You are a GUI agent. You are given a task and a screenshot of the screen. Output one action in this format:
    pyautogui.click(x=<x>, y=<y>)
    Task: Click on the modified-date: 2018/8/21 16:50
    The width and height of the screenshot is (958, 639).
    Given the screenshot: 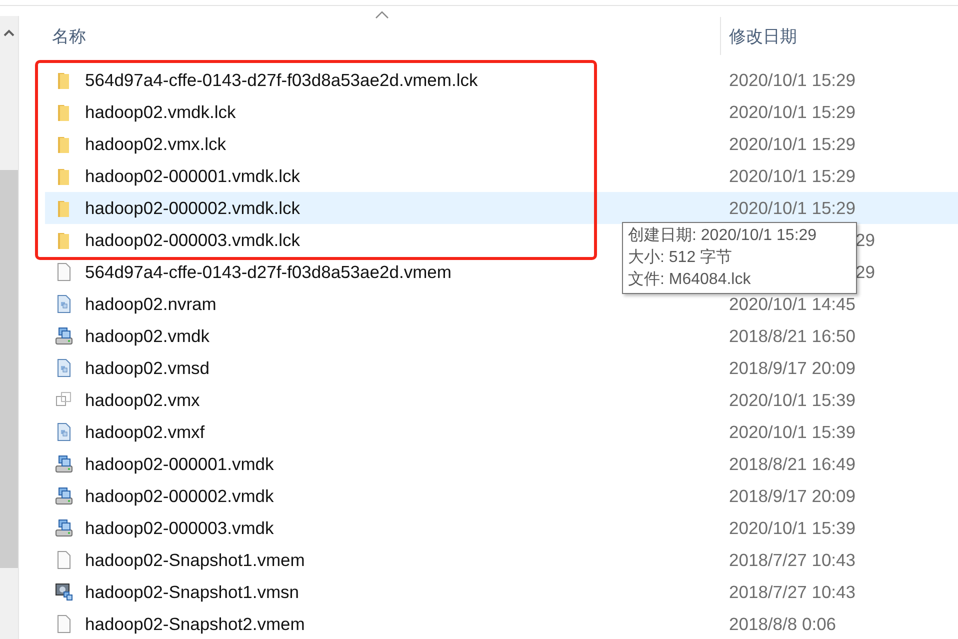 What is the action you would take?
    pyautogui.click(x=792, y=336)
    